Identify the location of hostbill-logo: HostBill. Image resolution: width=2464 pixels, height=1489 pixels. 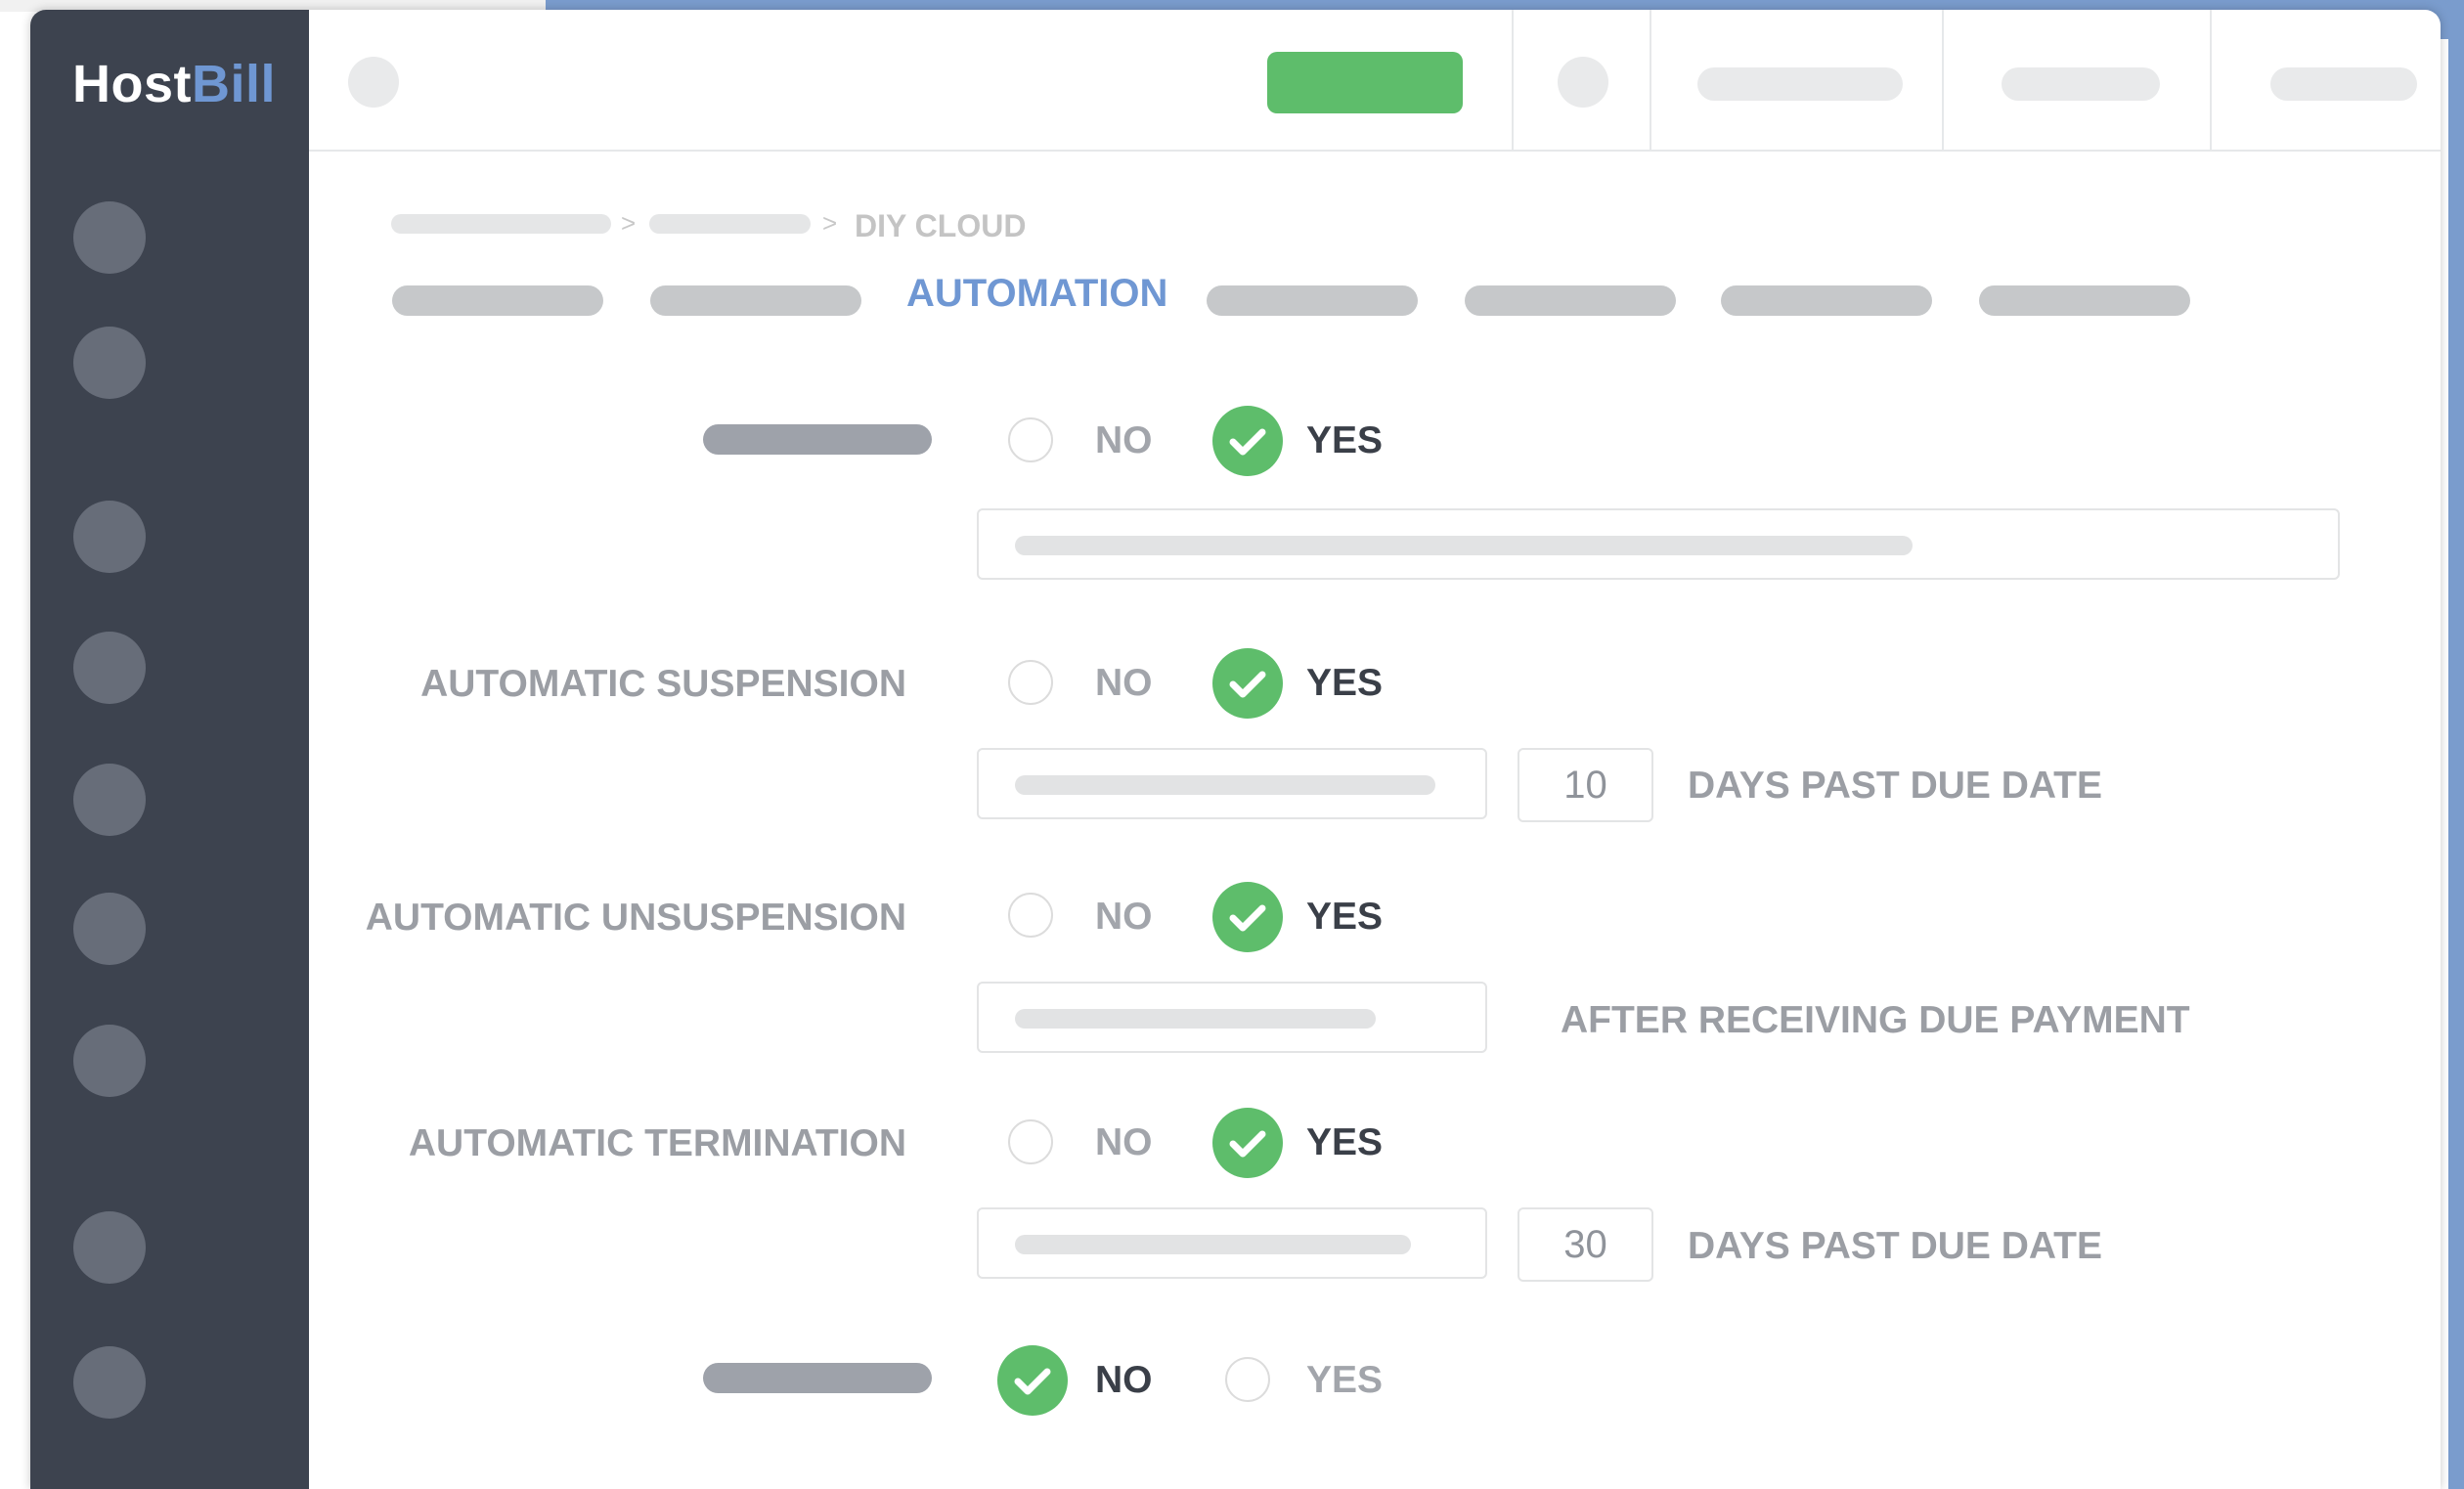
(174, 84).